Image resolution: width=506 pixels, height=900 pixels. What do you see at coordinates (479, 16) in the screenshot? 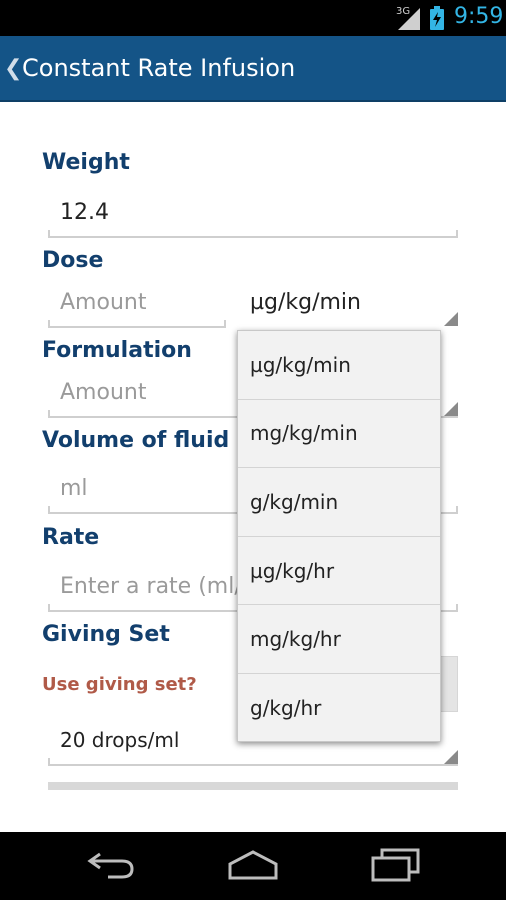
I see `status-time: 9:59` at bounding box center [479, 16].